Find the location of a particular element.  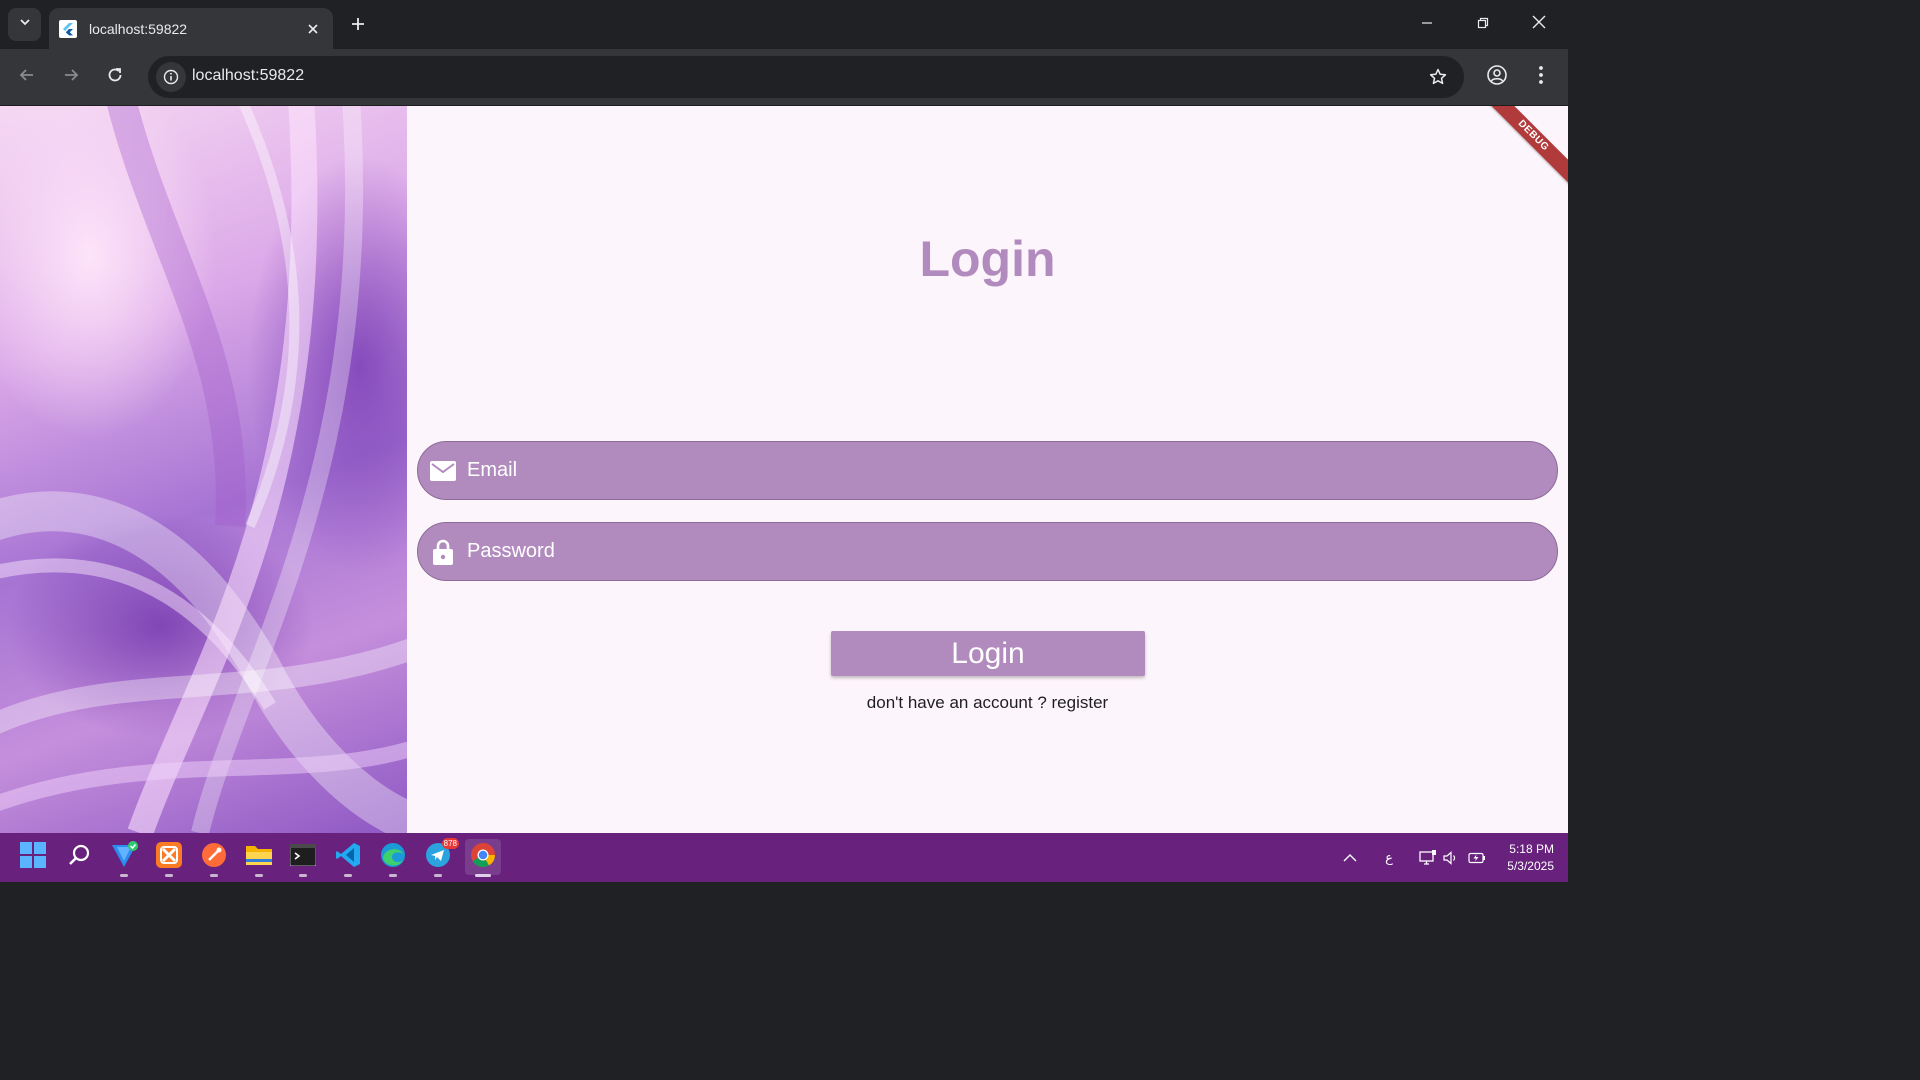

terminal-icon is located at coordinates (303, 857).